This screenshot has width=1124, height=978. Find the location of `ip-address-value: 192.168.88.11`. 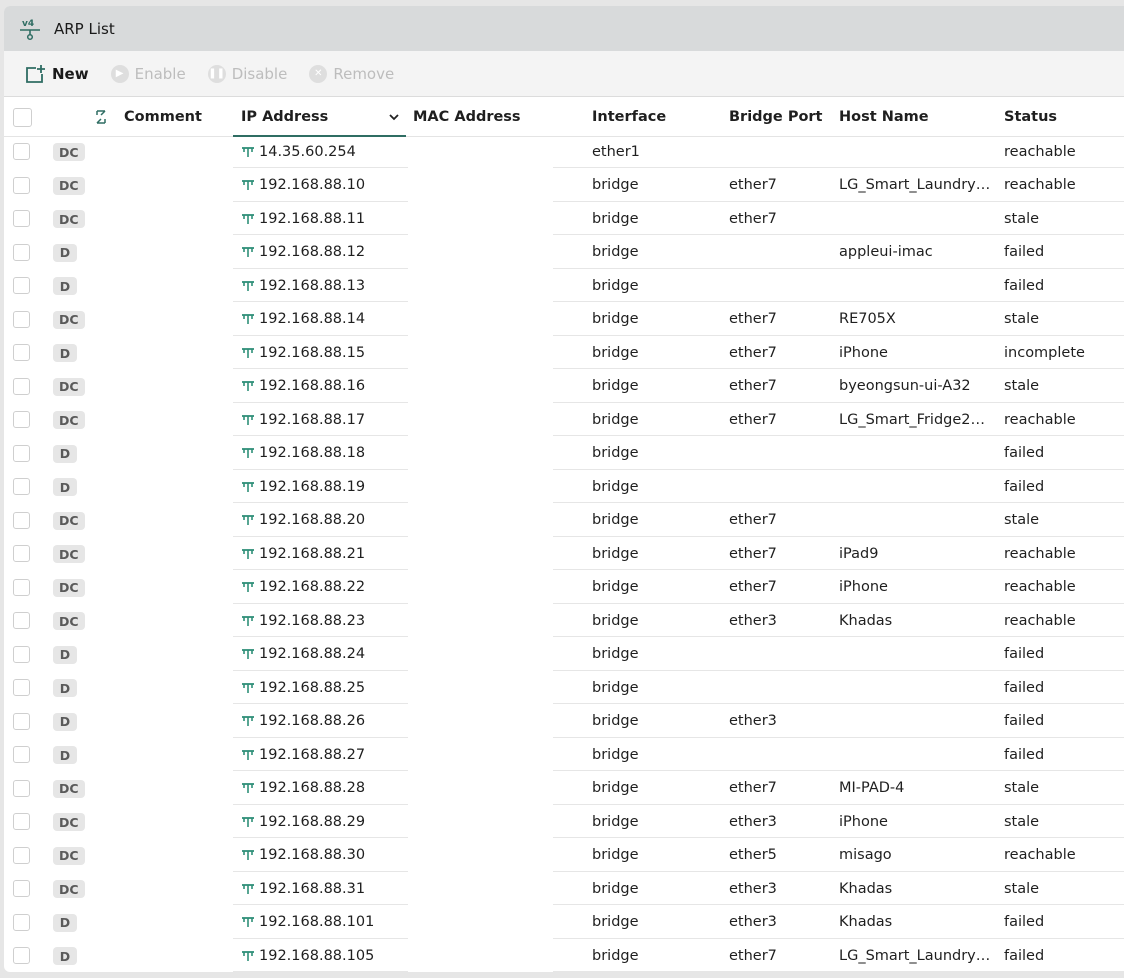

ip-address-value: 192.168.88.11 is located at coordinates (312, 218).